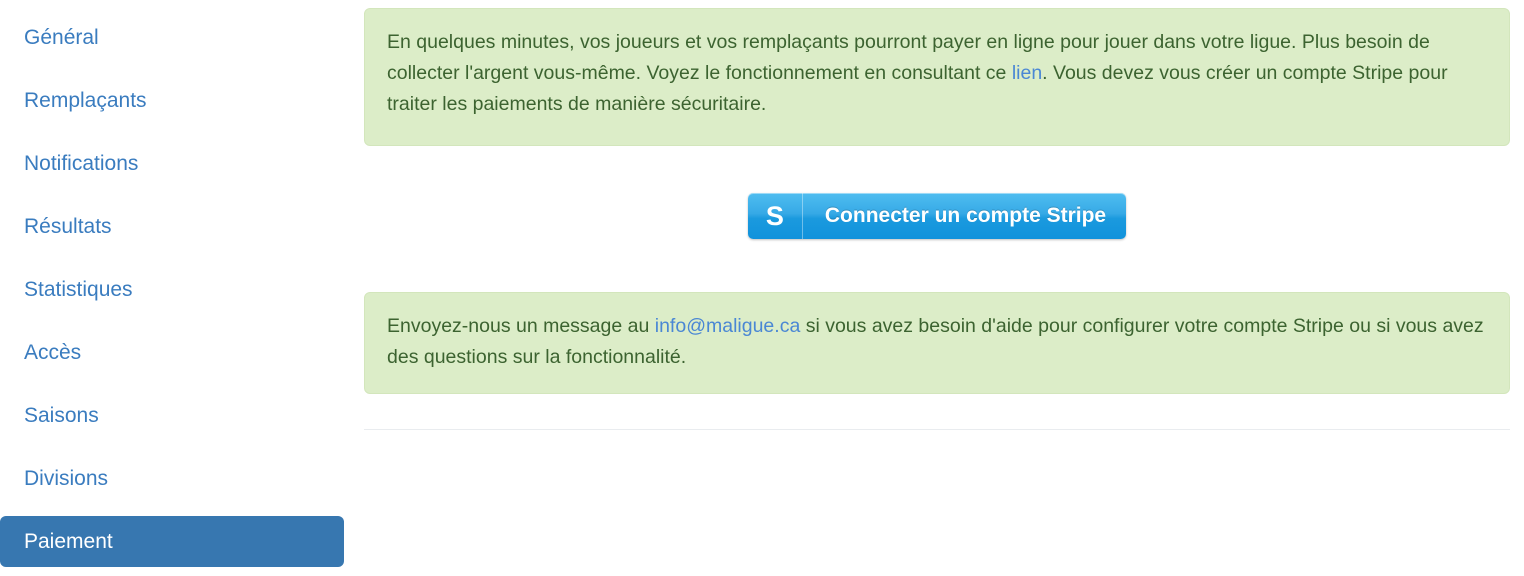  I want to click on stripe-help-text-part1: Envoyez-nous un message au, so click(521, 326).